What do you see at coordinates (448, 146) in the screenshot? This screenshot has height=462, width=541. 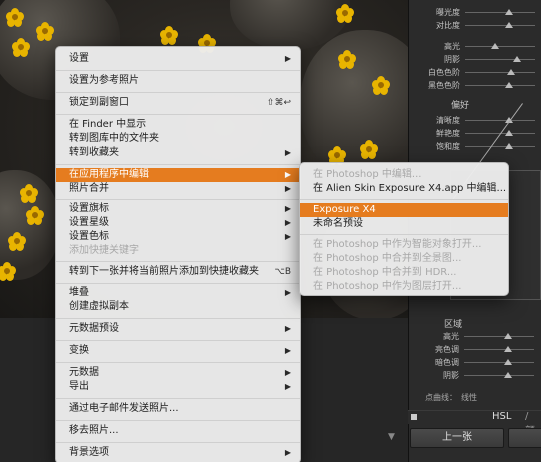 I see `slider-label: 饱和度` at bounding box center [448, 146].